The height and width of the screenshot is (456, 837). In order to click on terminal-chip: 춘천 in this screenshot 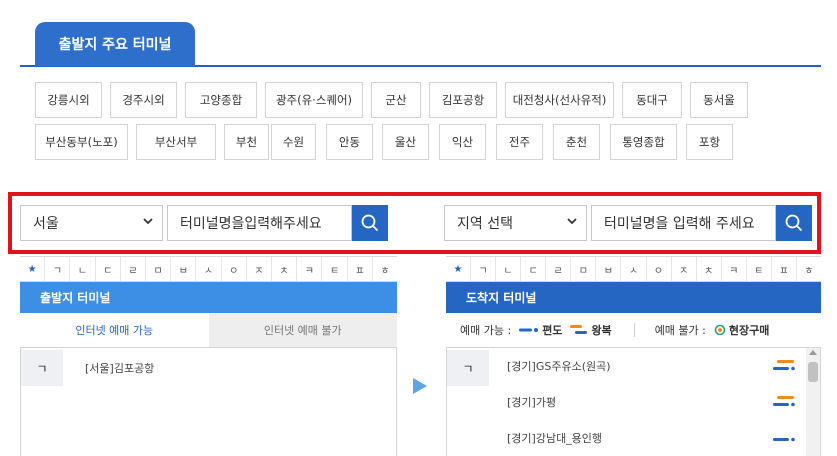, I will do `click(576, 142)`.